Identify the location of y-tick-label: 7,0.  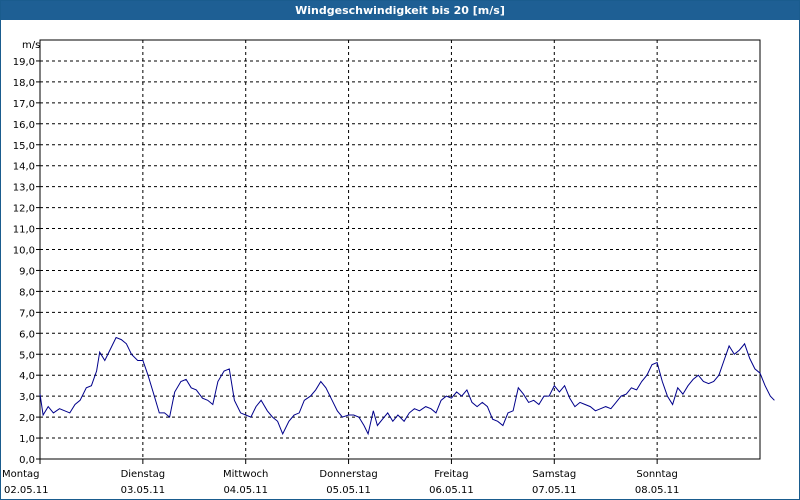
(27, 313).